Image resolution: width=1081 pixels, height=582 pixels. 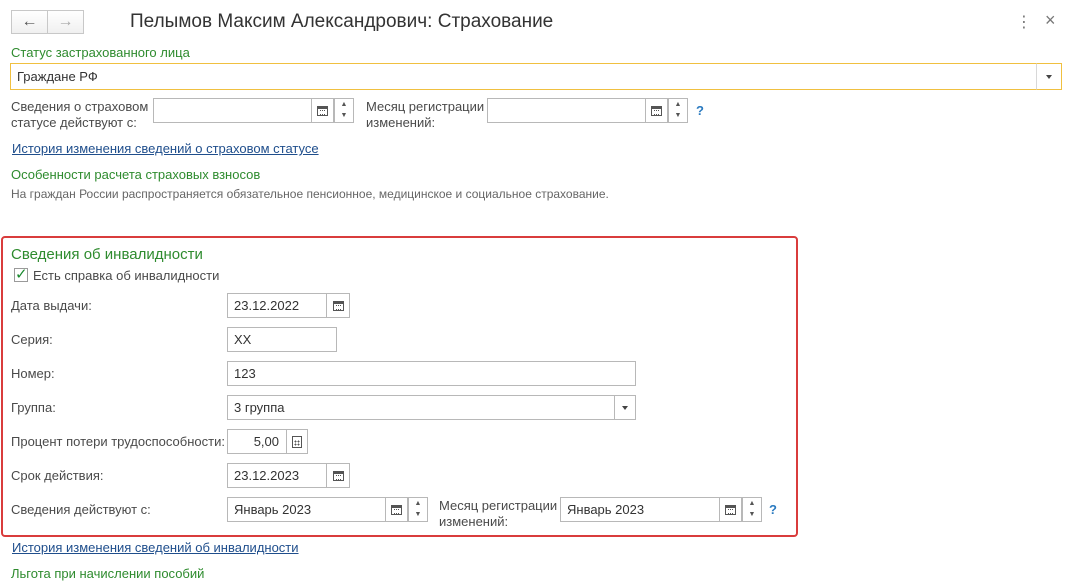 What do you see at coordinates (32, 339) in the screenshot?
I see `series-label: Серия:` at bounding box center [32, 339].